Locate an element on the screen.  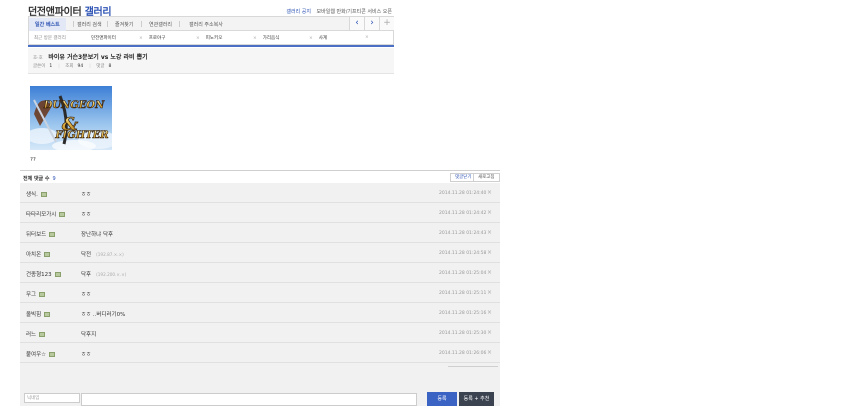
tab-daily-best: 일간 베스트 is located at coordinates (47, 24).